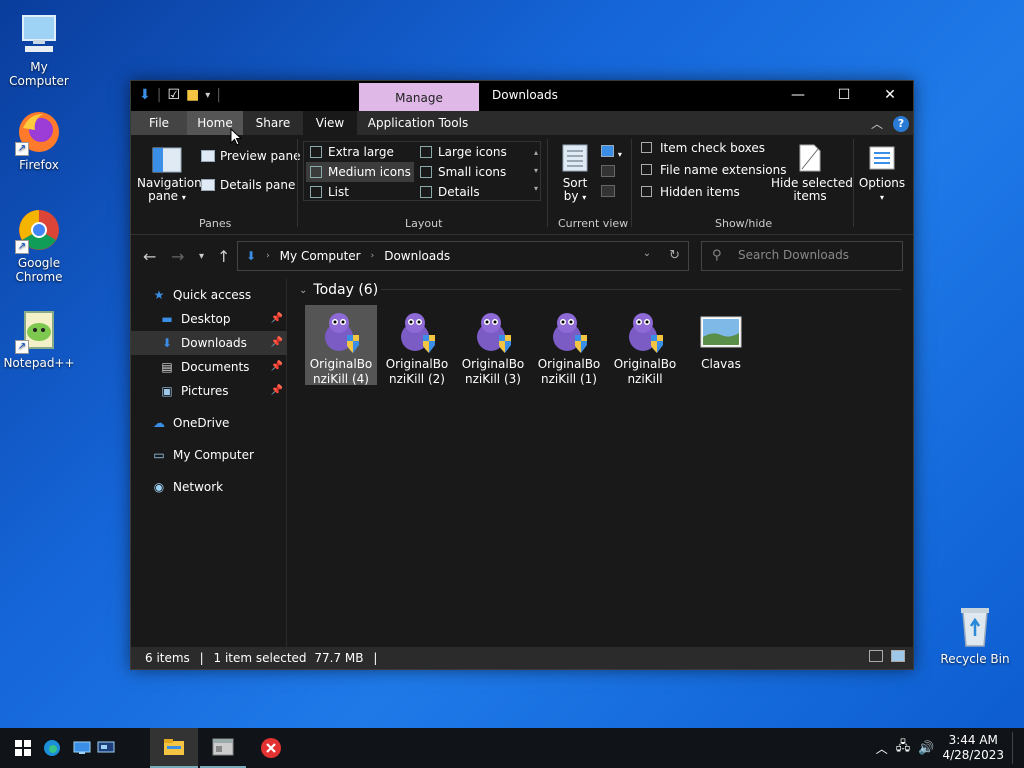 This screenshot has width=1024, height=768. I want to click on refresh-icon: ↻, so click(674, 255).